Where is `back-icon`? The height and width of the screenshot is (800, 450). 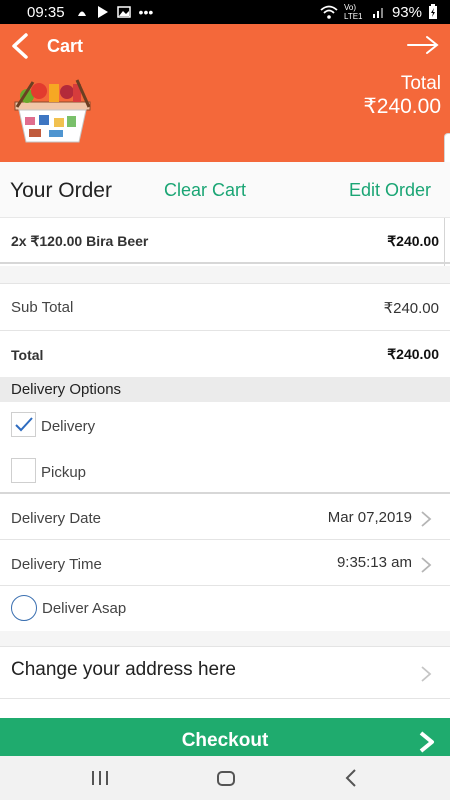 back-icon is located at coordinates (352, 778).